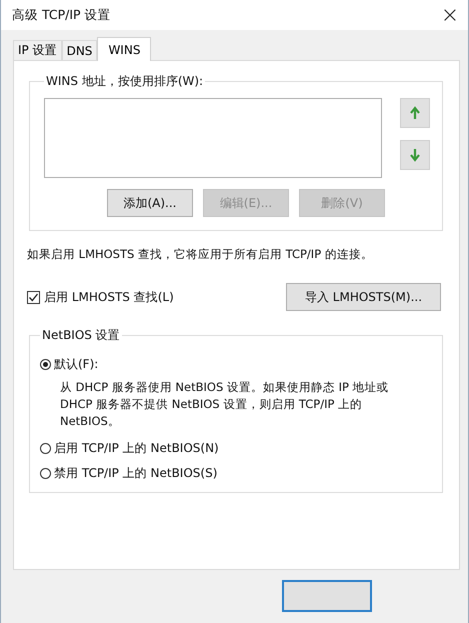 The width and height of the screenshot is (469, 623). What do you see at coordinates (225, 404) in the screenshot?
I see `description-text: 从 DHCP 服务器使用 NetBIOS 设置。如果使用静态 IP 地址或 DHCP 服务器不提供 NetBIOS 设置，则启用 TCP/IP 上的 NetBIOS。` at bounding box center [225, 404].